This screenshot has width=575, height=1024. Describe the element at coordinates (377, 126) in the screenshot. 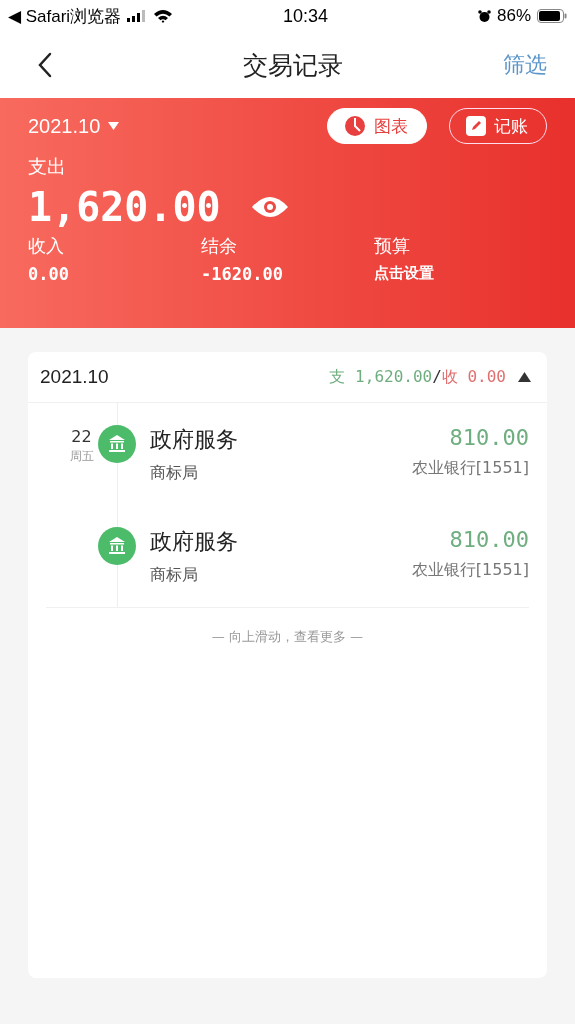

I see `chart-button: 图表` at that location.